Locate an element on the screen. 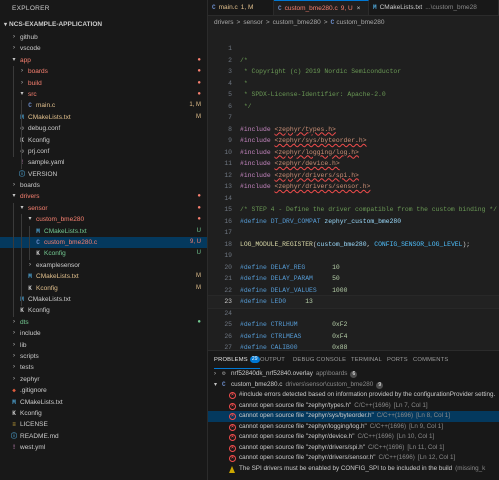 This screenshot has height=480, width=499. tree-item-label: .gitignore is located at coordinates (33, 391).